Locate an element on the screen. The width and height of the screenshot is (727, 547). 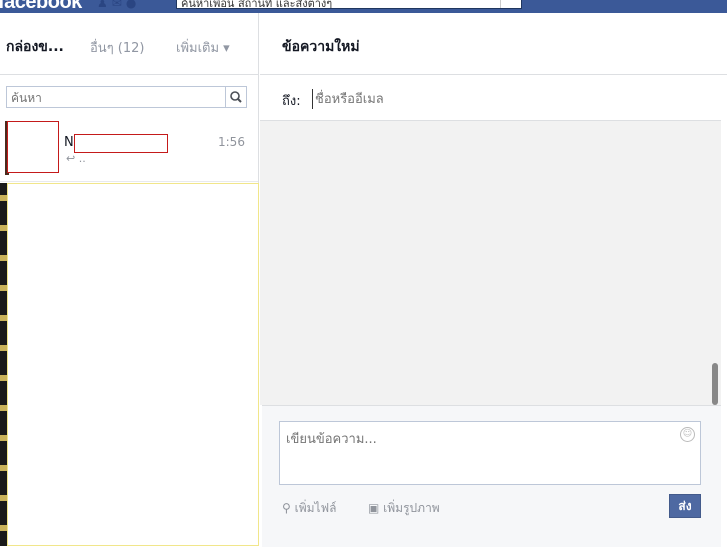
thread-name: N is located at coordinates (69, 142).